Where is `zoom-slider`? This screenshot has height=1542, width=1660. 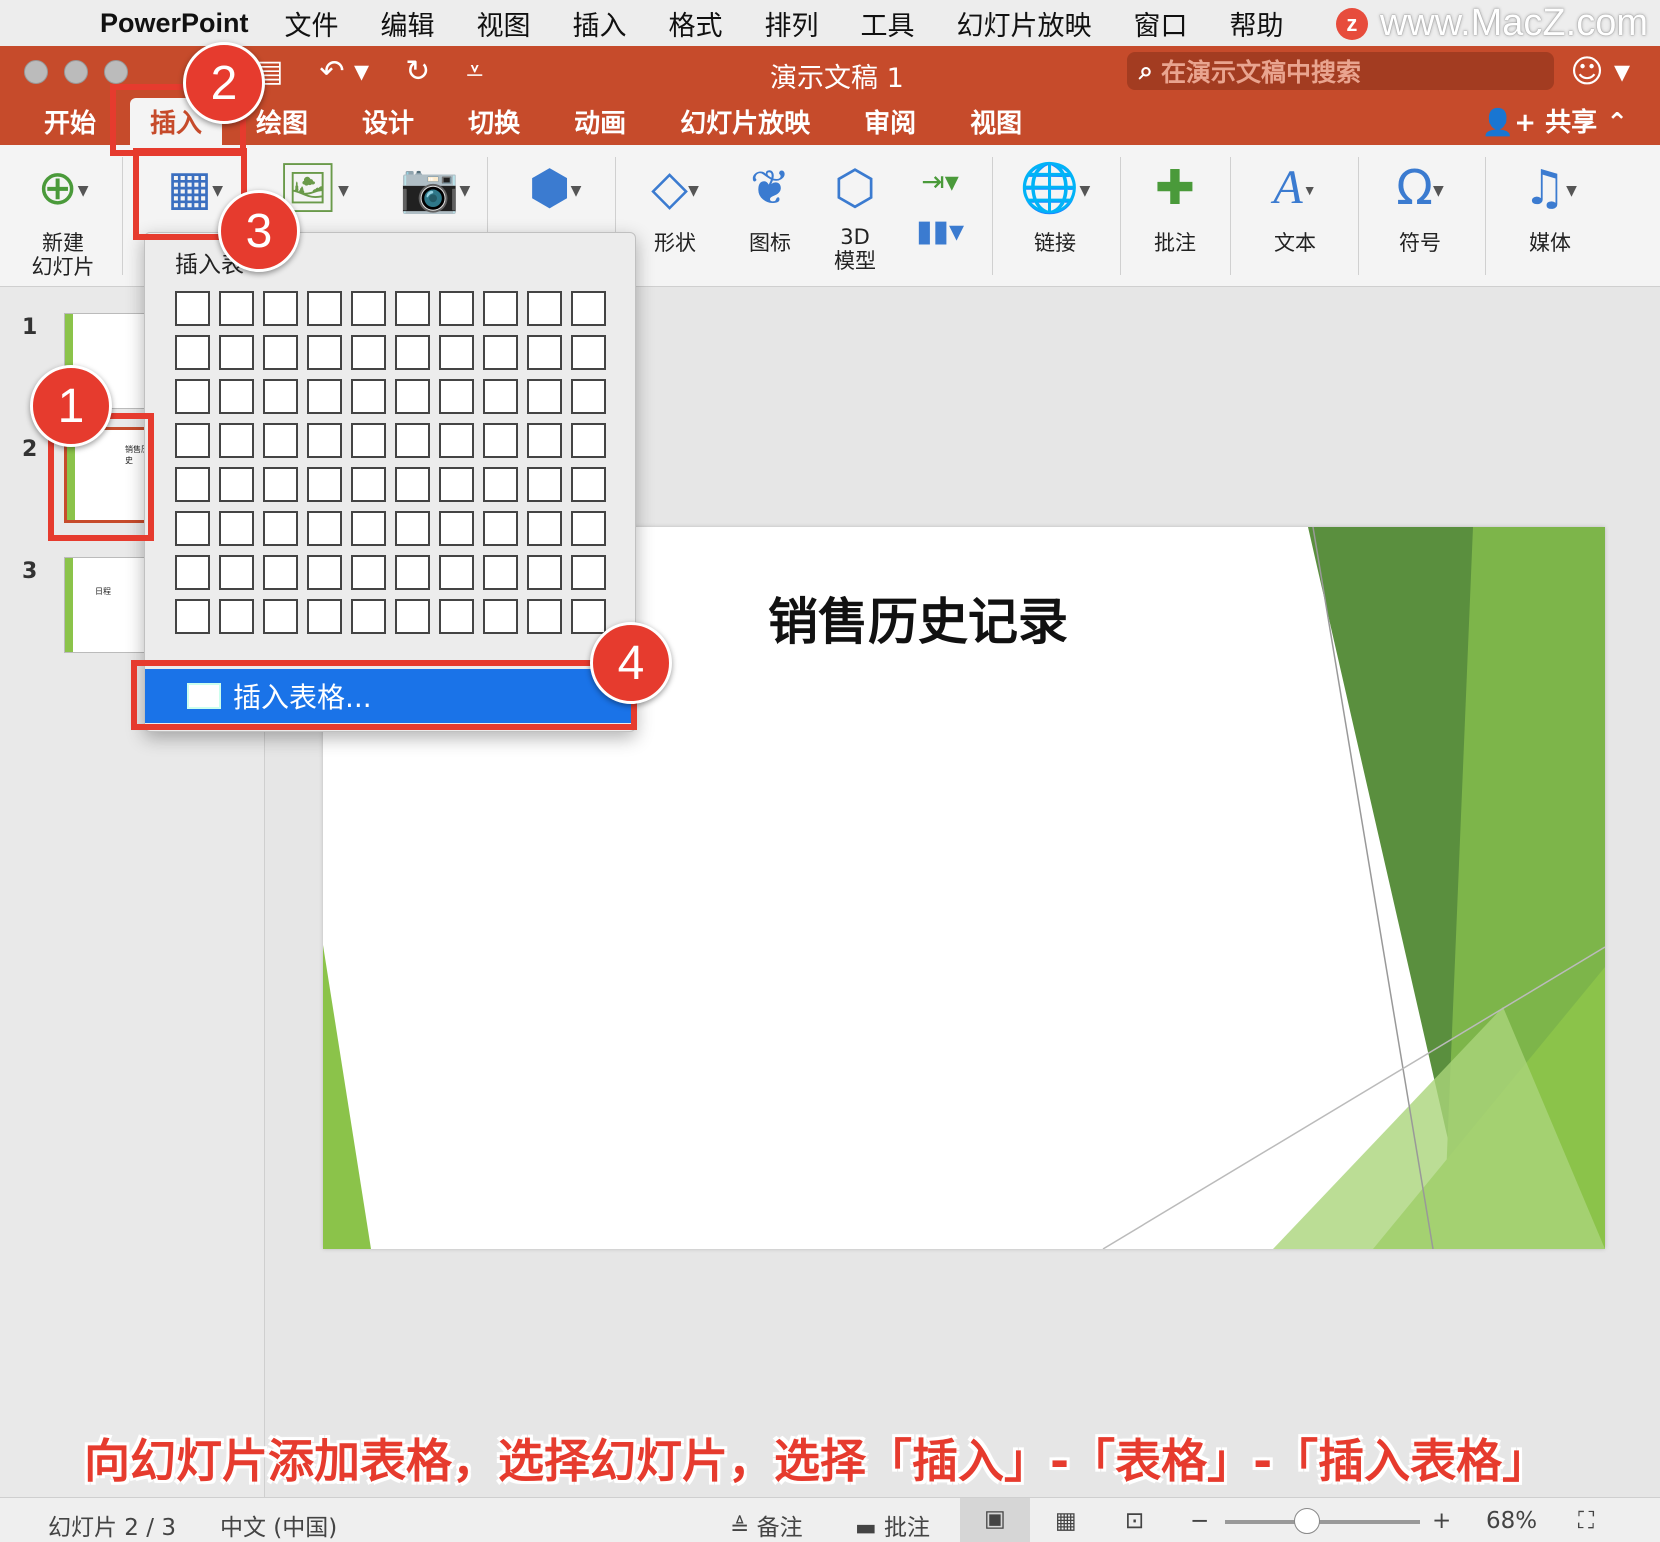
zoom-slider is located at coordinates (1322, 1522).